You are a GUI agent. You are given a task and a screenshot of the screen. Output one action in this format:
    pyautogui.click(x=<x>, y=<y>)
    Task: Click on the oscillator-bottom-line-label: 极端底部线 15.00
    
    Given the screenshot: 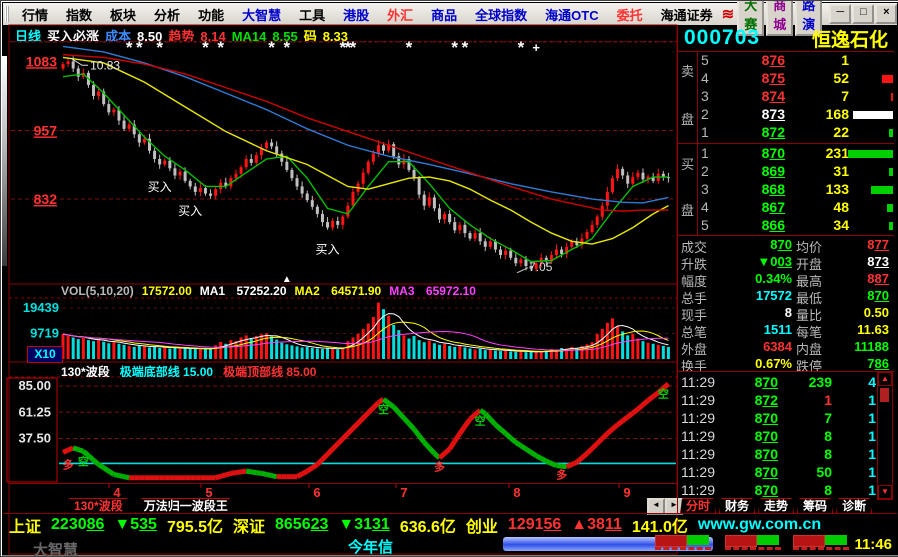 What is the action you would take?
    pyautogui.click(x=166, y=371)
    